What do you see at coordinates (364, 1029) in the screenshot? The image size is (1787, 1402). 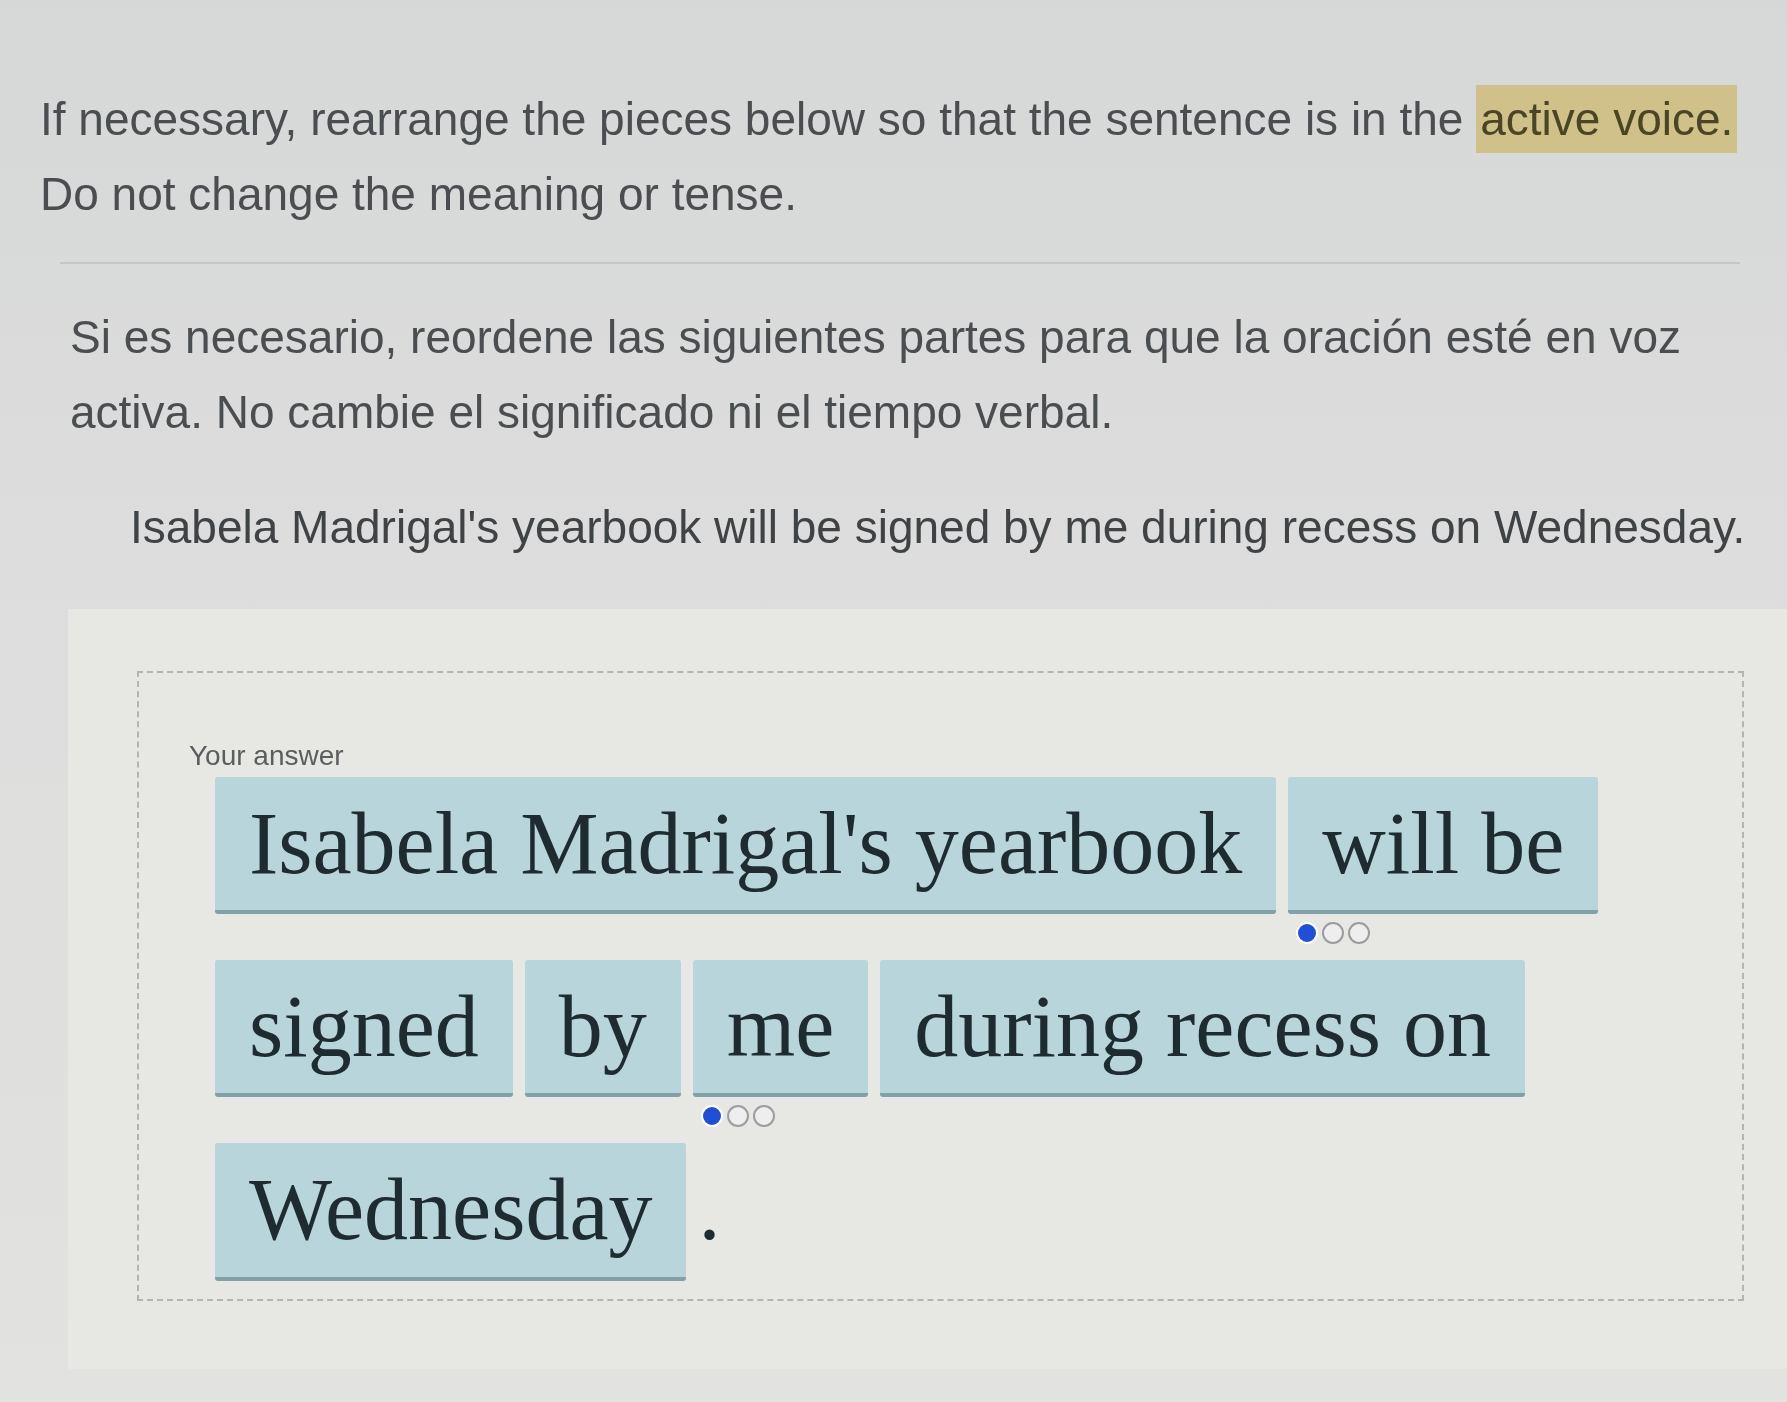 I see `word-tile: signed` at bounding box center [364, 1029].